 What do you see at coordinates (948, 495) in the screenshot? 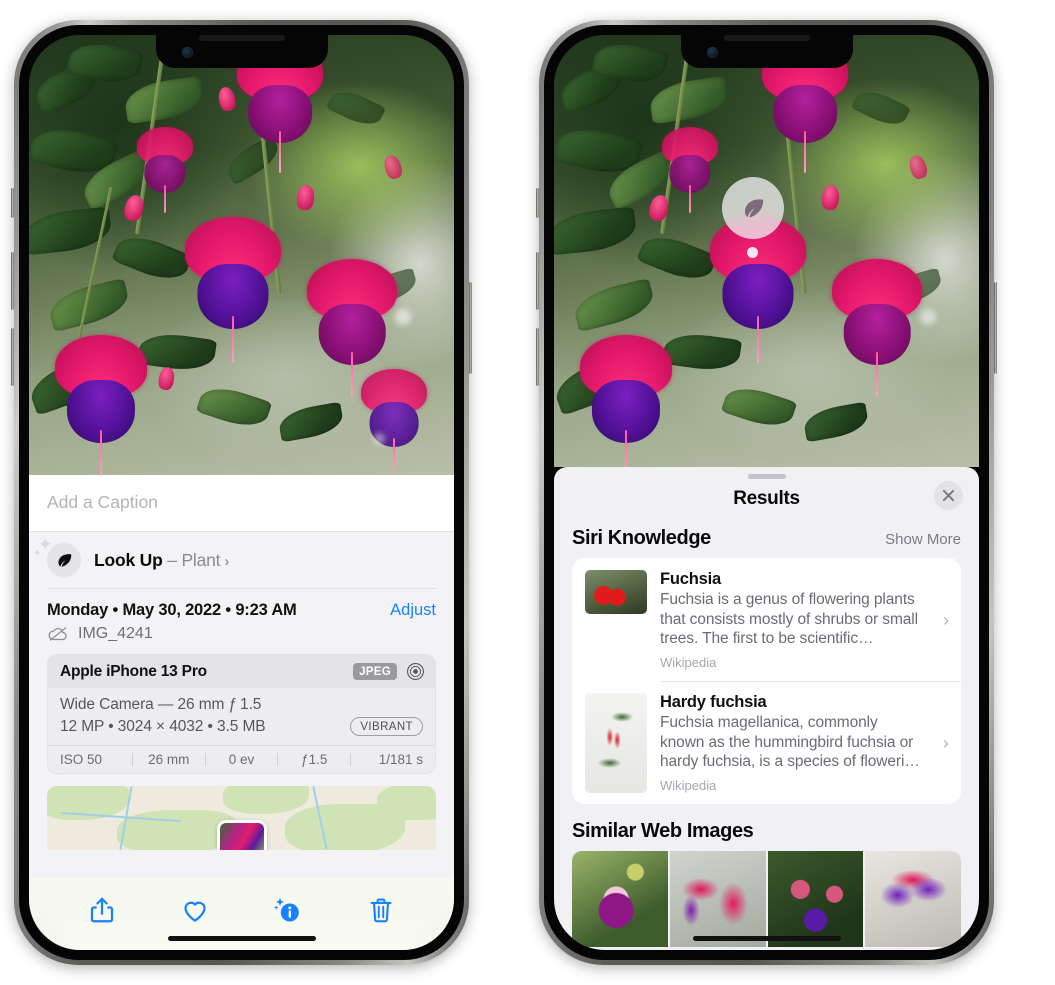
I see `close-icon` at bounding box center [948, 495].